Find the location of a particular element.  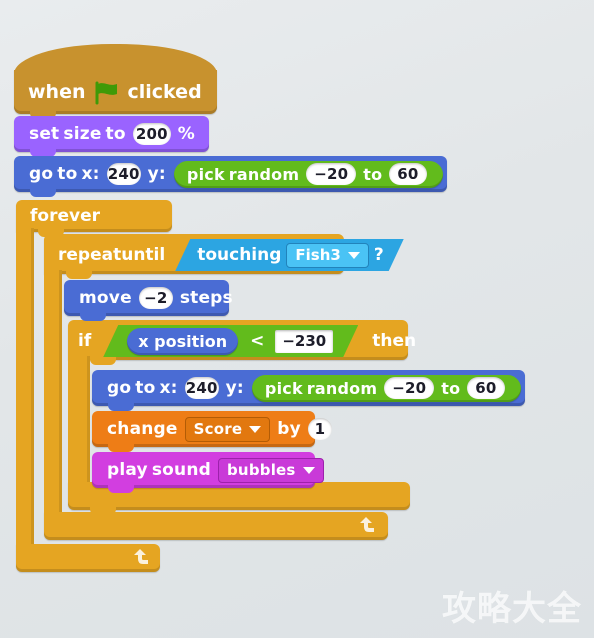

touching-target-dropdown: Fish3 is located at coordinates (327, 255).